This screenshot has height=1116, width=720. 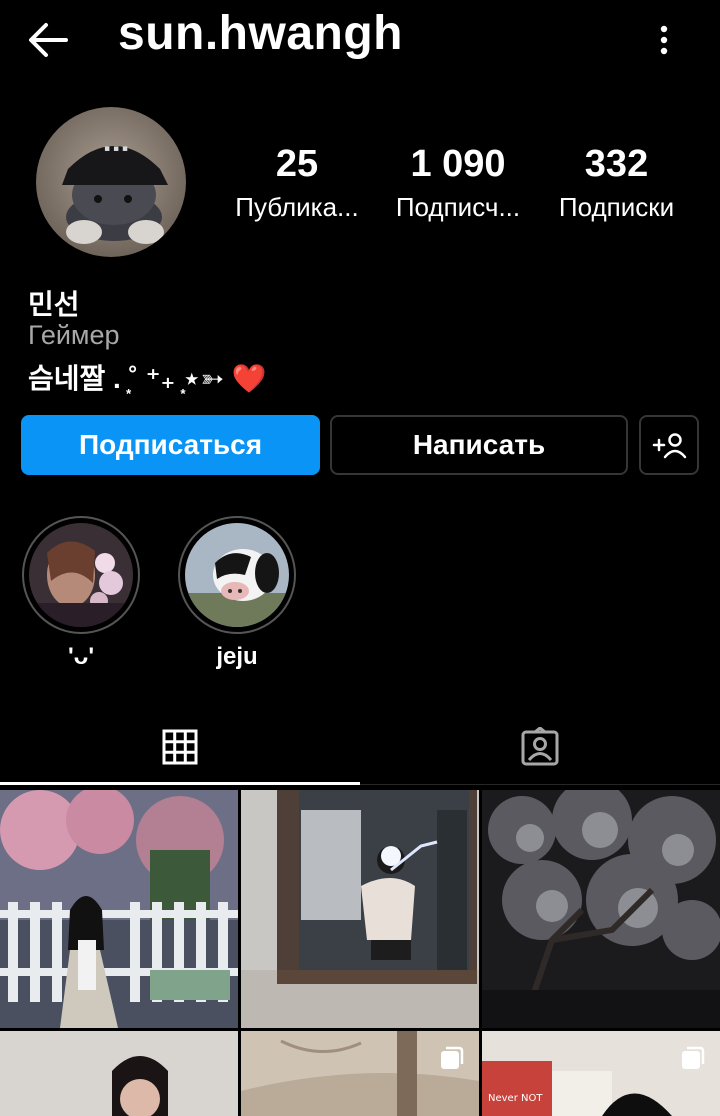 I want to click on stat-following-value: 332, so click(x=616, y=164).